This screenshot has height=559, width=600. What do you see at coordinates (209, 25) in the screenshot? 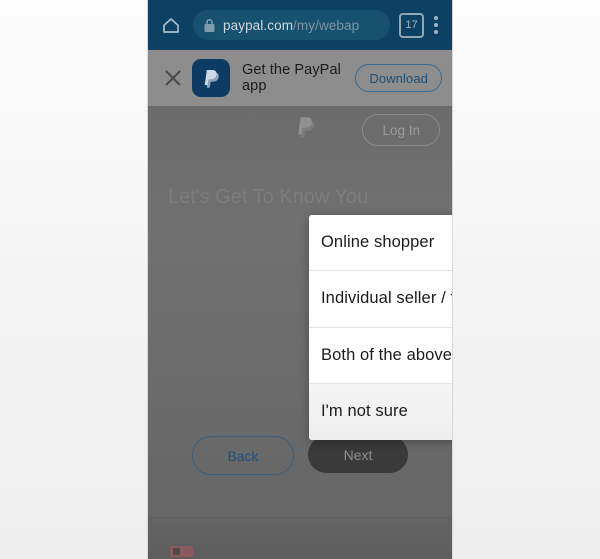
I see `lock-icon` at bounding box center [209, 25].